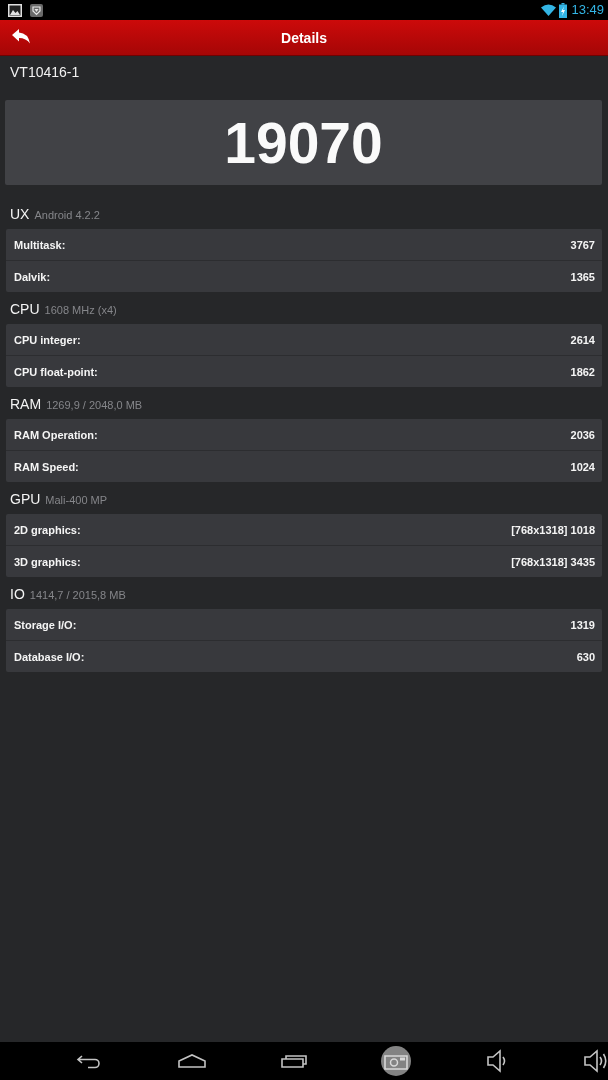 This screenshot has height=1080, width=608. I want to click on section-title: UX, so click(20, 214).